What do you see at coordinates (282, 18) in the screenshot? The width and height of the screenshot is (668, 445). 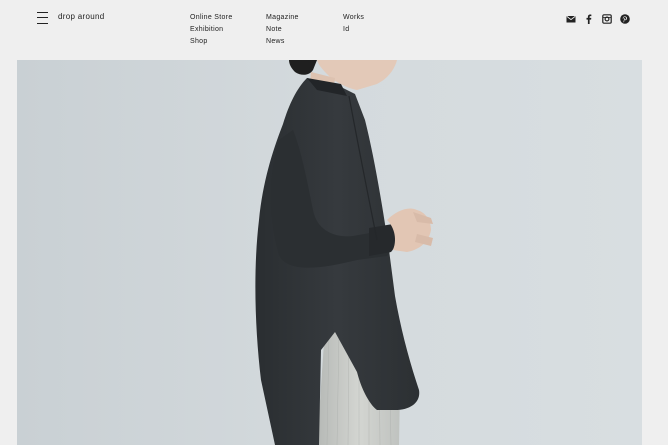 I see `nav-link-magazine: Magazine` at bounding box center [282, 18].